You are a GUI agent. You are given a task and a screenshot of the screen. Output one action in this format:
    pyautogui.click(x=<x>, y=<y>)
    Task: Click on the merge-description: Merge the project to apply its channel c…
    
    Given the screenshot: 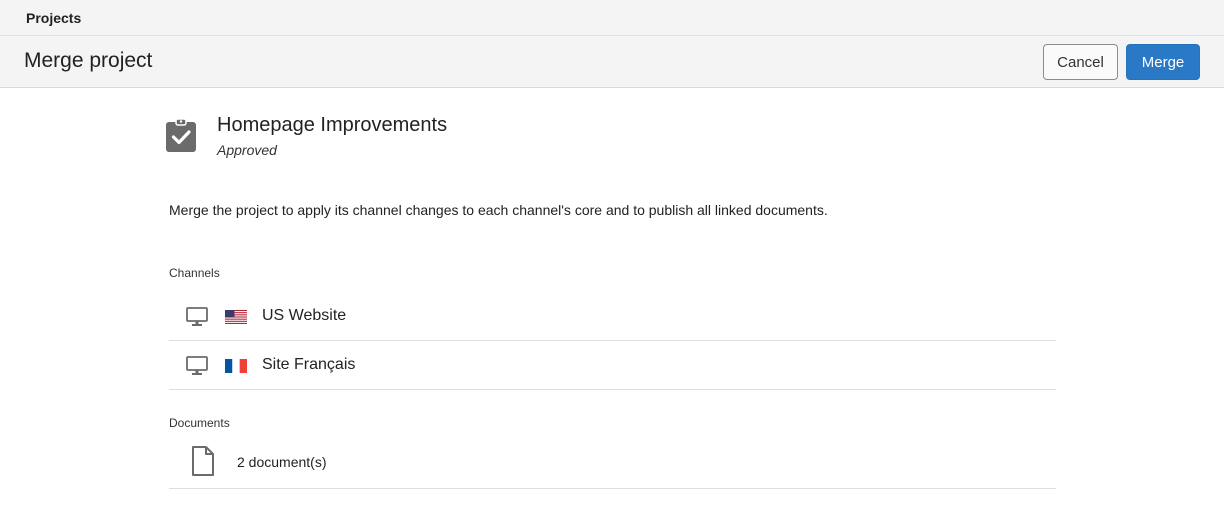 What is the action you would take?
    pyautogui.click(x=498, y=210)
    